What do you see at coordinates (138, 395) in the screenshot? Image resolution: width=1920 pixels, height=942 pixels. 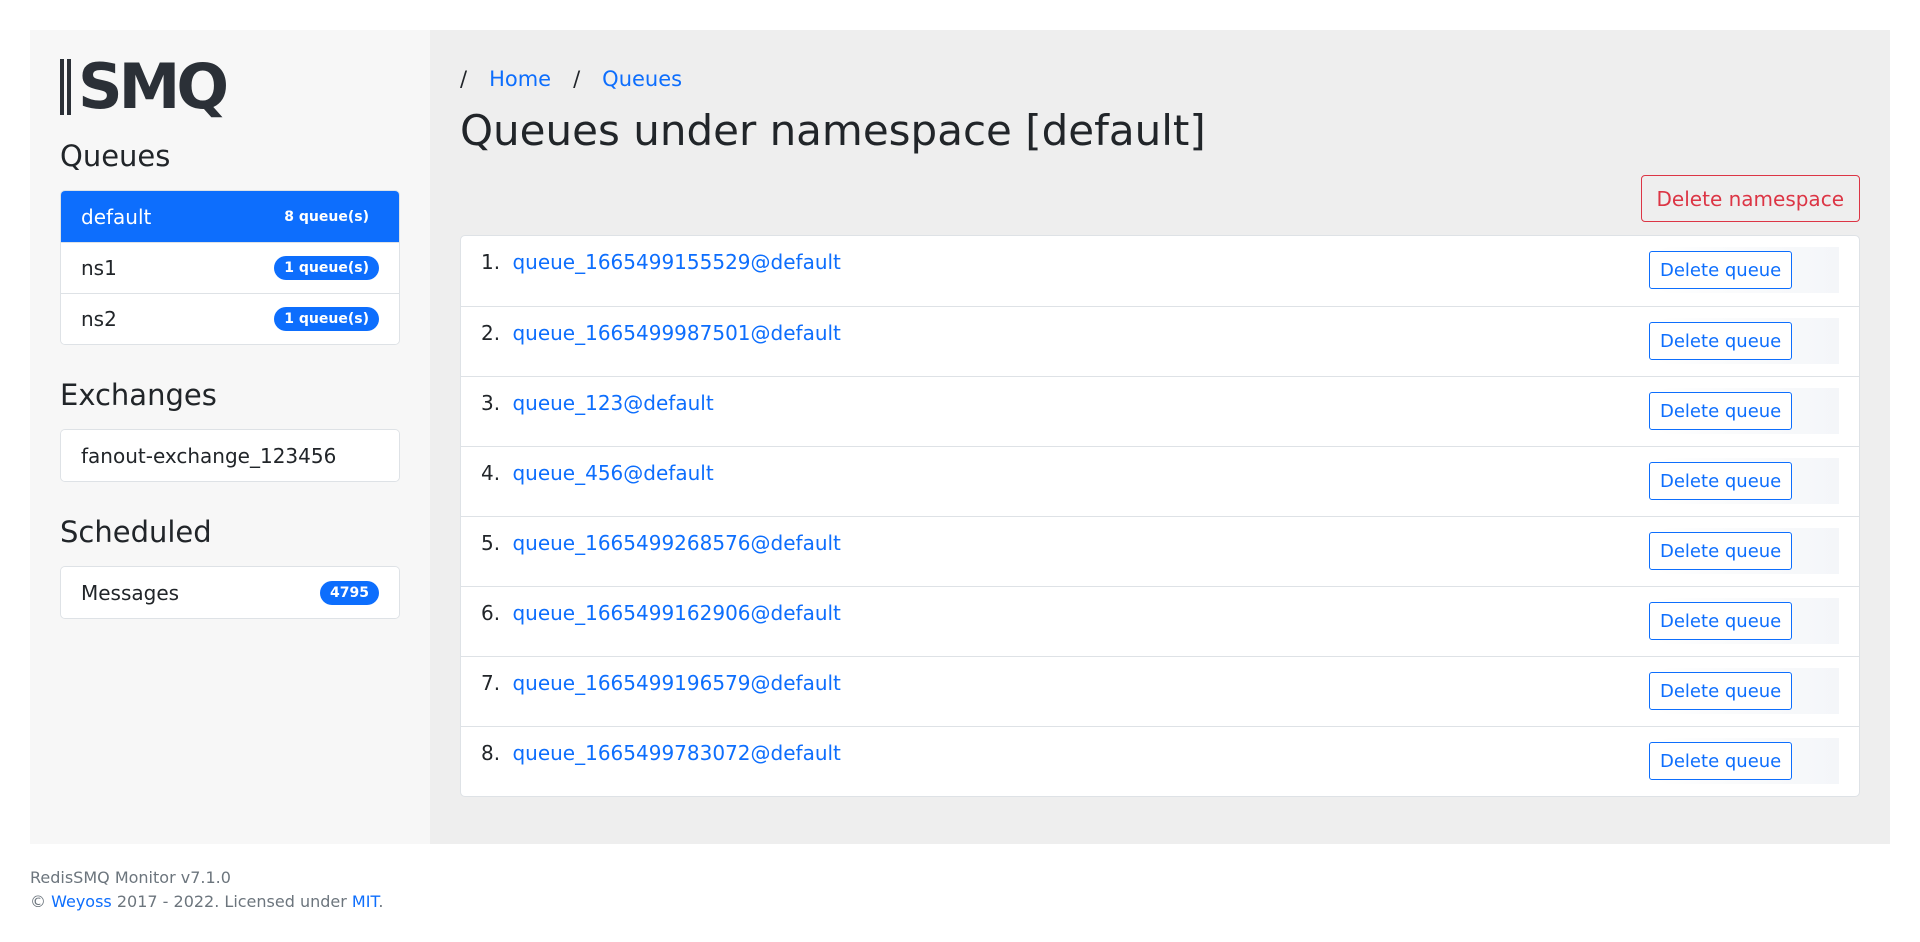 I see `exchanges-section-title: Exchanges` at bounding box center [138, 395].